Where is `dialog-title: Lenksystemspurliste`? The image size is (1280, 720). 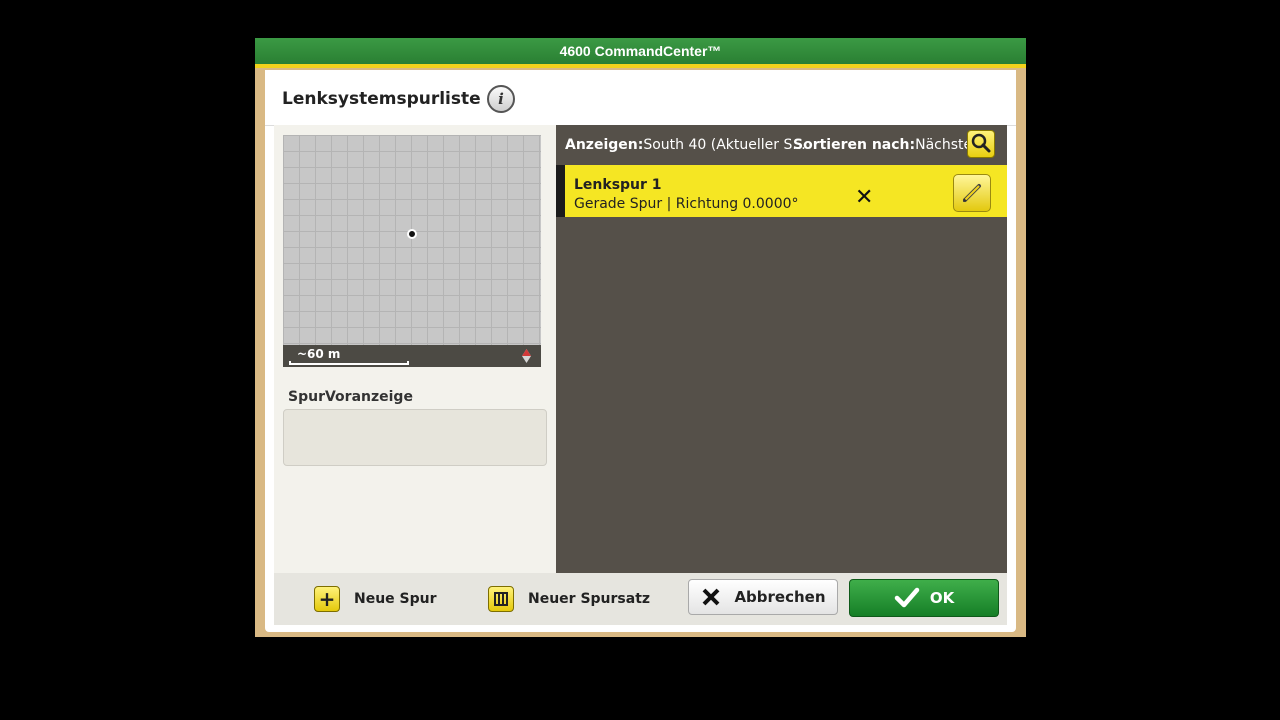
dialog-title: Lenksystemspurliste is located at coordinates (381, 99).